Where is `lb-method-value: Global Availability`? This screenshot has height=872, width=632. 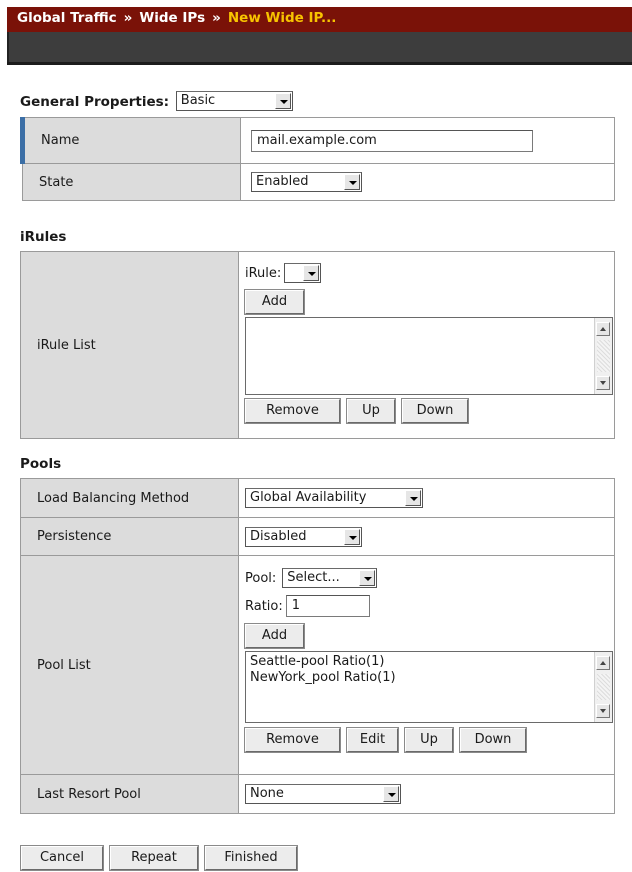
lb-method-value: Global Availability is located at coordinates (308, 497).